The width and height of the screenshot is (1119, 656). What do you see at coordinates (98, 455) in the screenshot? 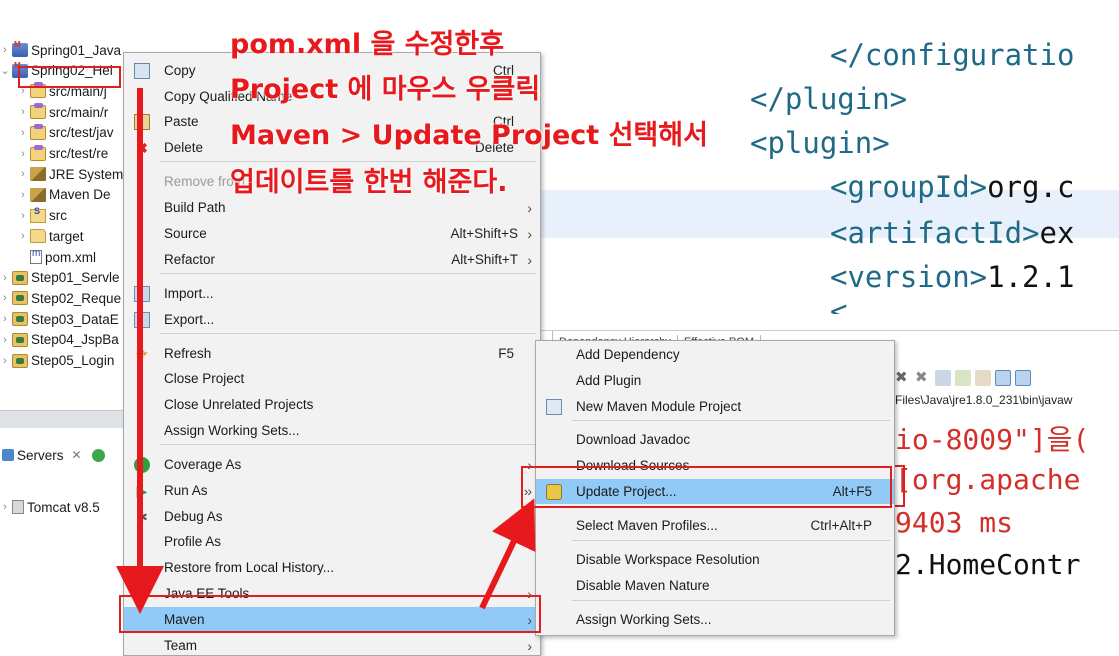
I see `start-server-icon` at bounding box center [98, 455].